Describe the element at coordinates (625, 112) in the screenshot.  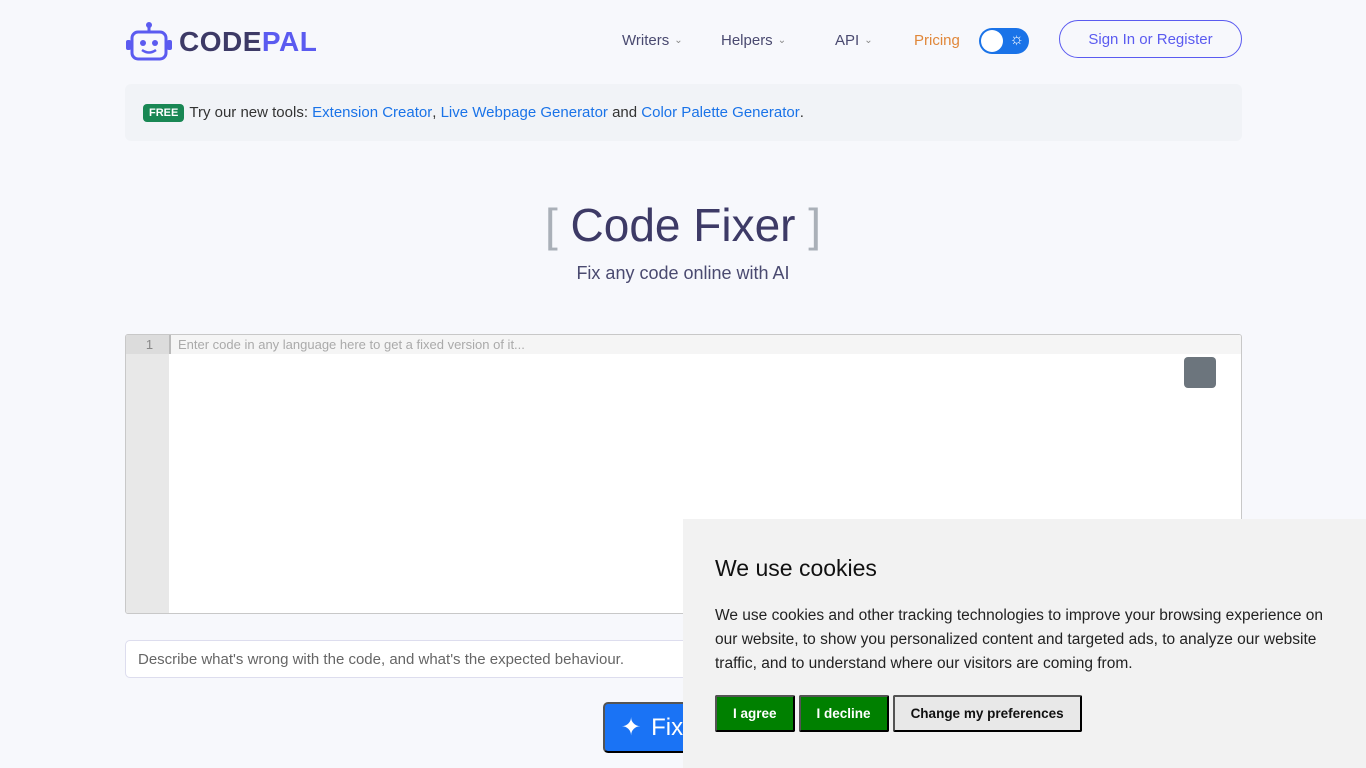
I see `sep: and` at that location.